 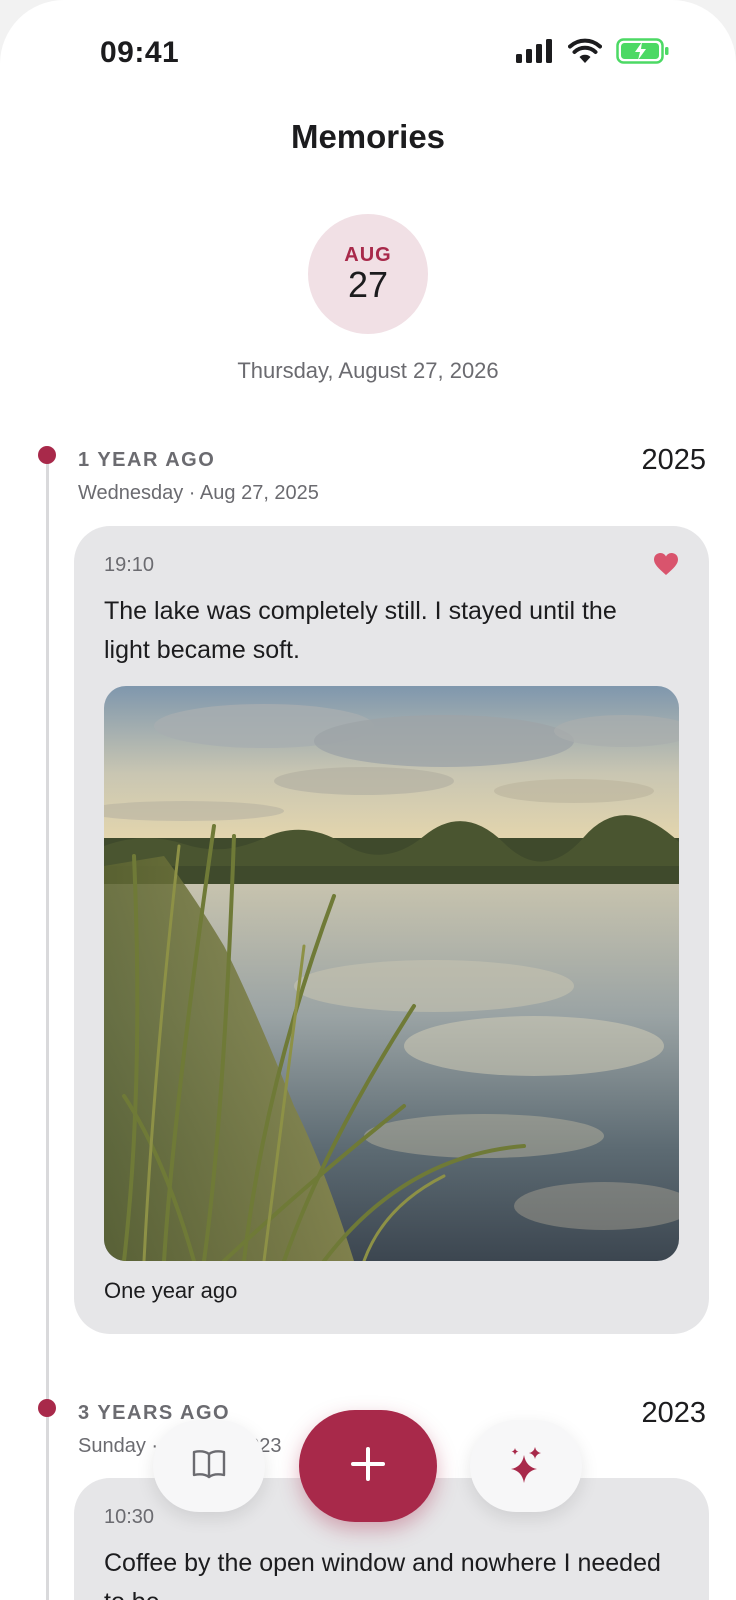 I want to click on entry-time: 19:10, so click(x=129, y=565).